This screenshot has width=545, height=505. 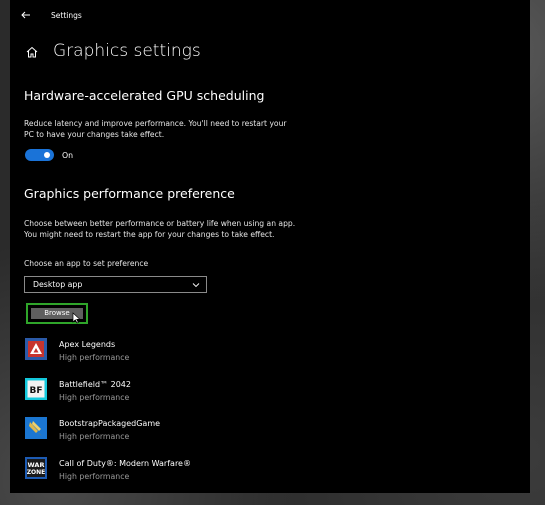 I want to click on battlefield-icon: BF, so click(x=36, y=388).